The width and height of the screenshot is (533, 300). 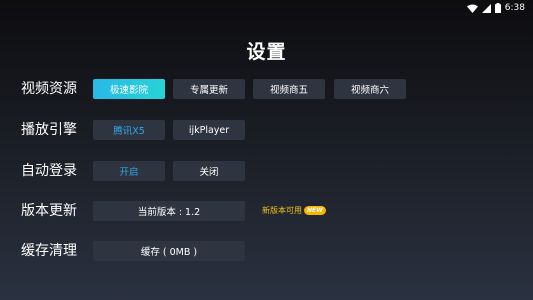 What do you see at coordinates (266, 8) in the screenshot?
I see `status-bar: 6:38` at bounding box center [266, 8].